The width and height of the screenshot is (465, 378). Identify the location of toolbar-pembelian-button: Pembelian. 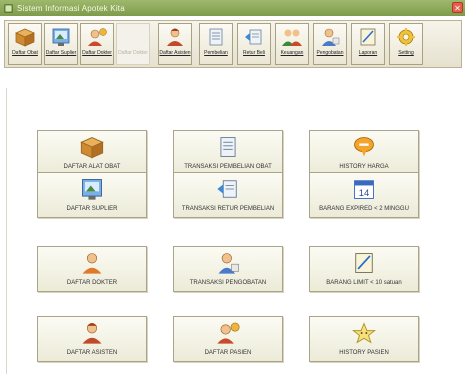
(216, 44).